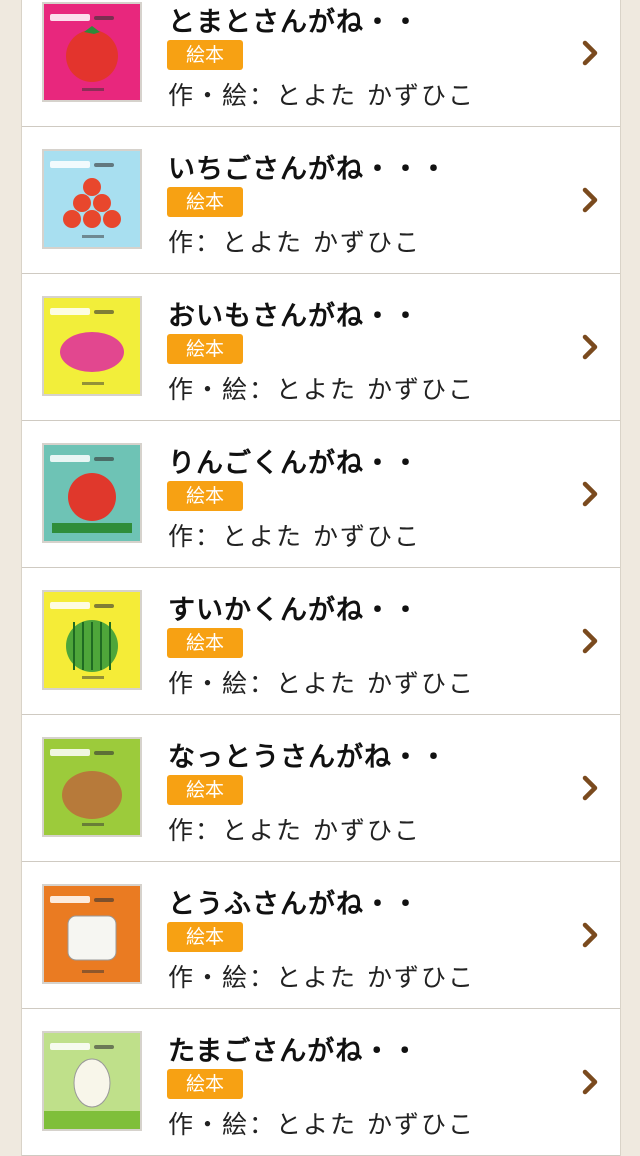 The height and width of the screenshot is (1156, 640). I want to click on apple-cover, so click(92, 493).